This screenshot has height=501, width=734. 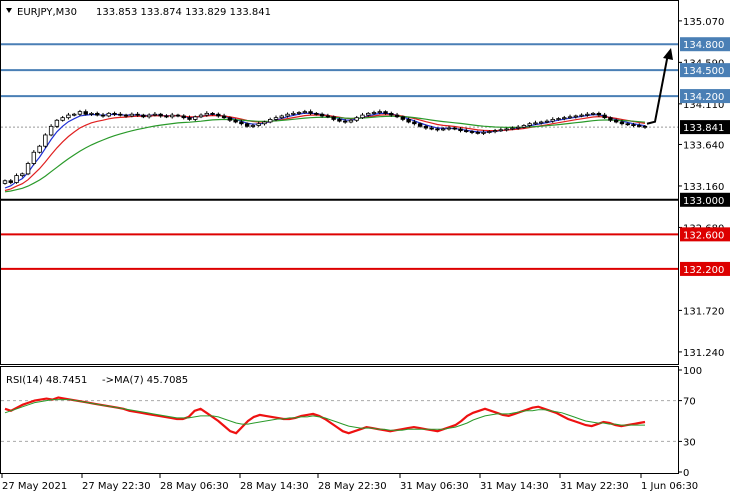 I want to click on level-tag-label: 133.000, so click(x=703, y=201).